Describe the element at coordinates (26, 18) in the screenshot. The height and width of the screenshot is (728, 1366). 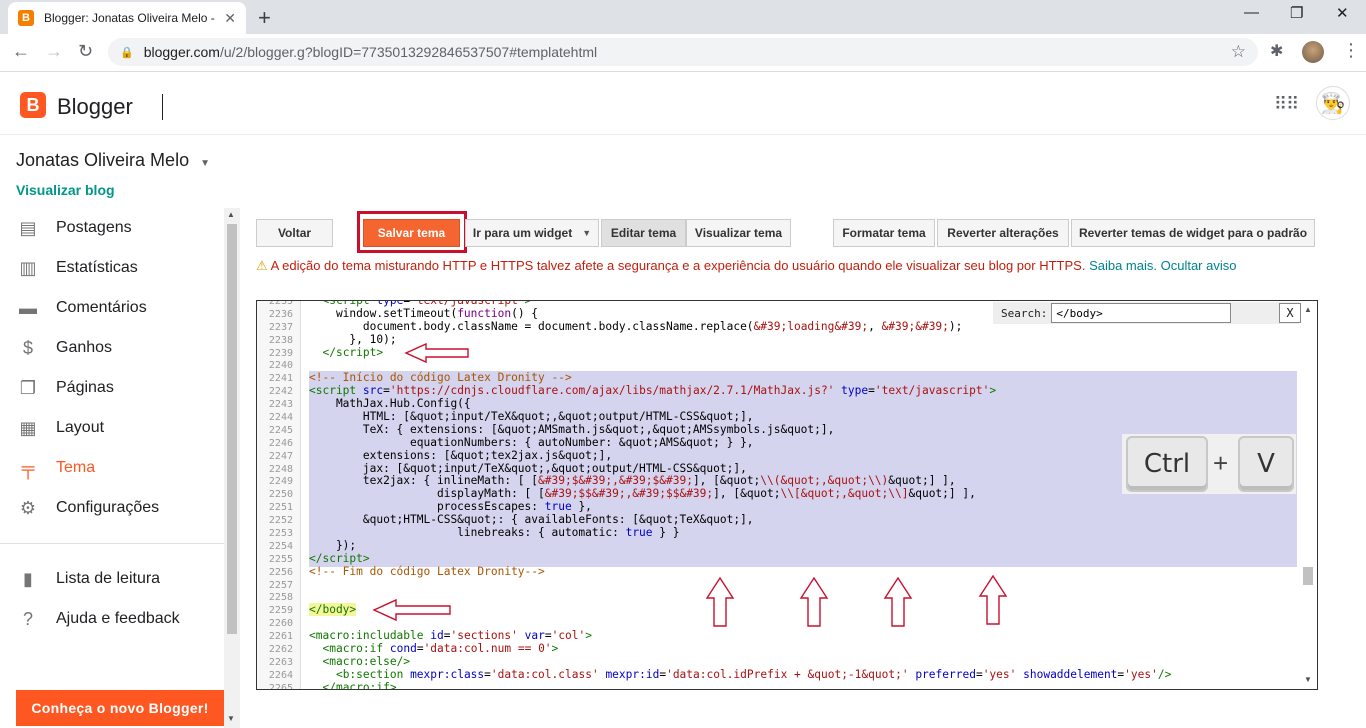
I see `blogger-favicon-icon: B` at that location.